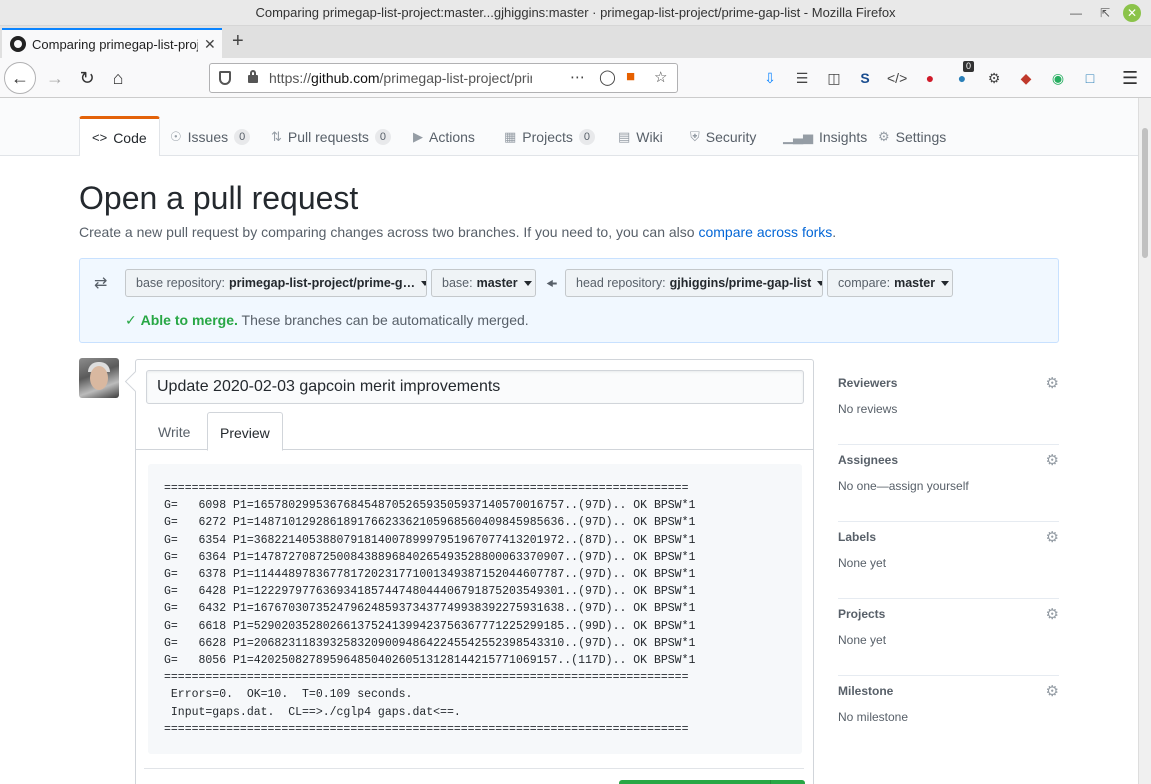  What do you see at coordinates (770, 78) in the screenshot?
I see `downloads-icon: ⇩` at bounding box center [770, 78].